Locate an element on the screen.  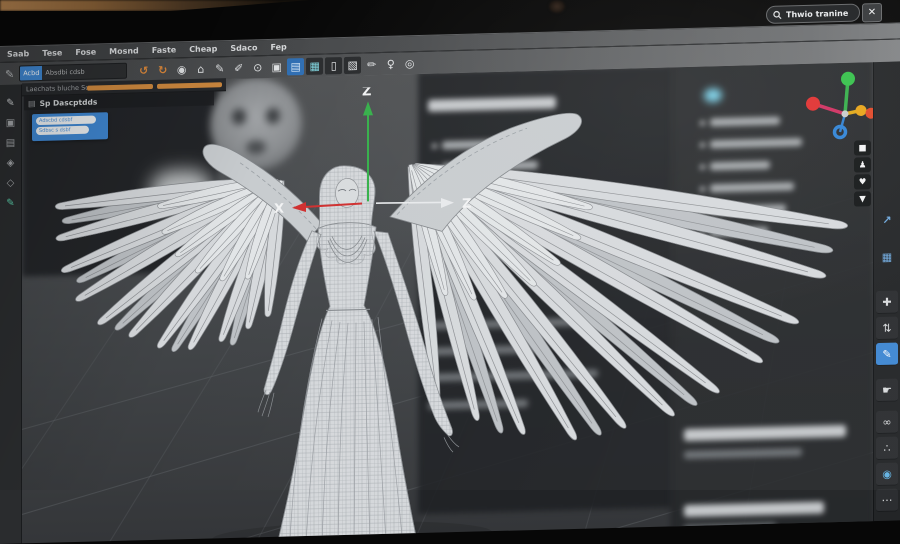
menu-item-6: Sdaco is located at coordinates (243, 48).